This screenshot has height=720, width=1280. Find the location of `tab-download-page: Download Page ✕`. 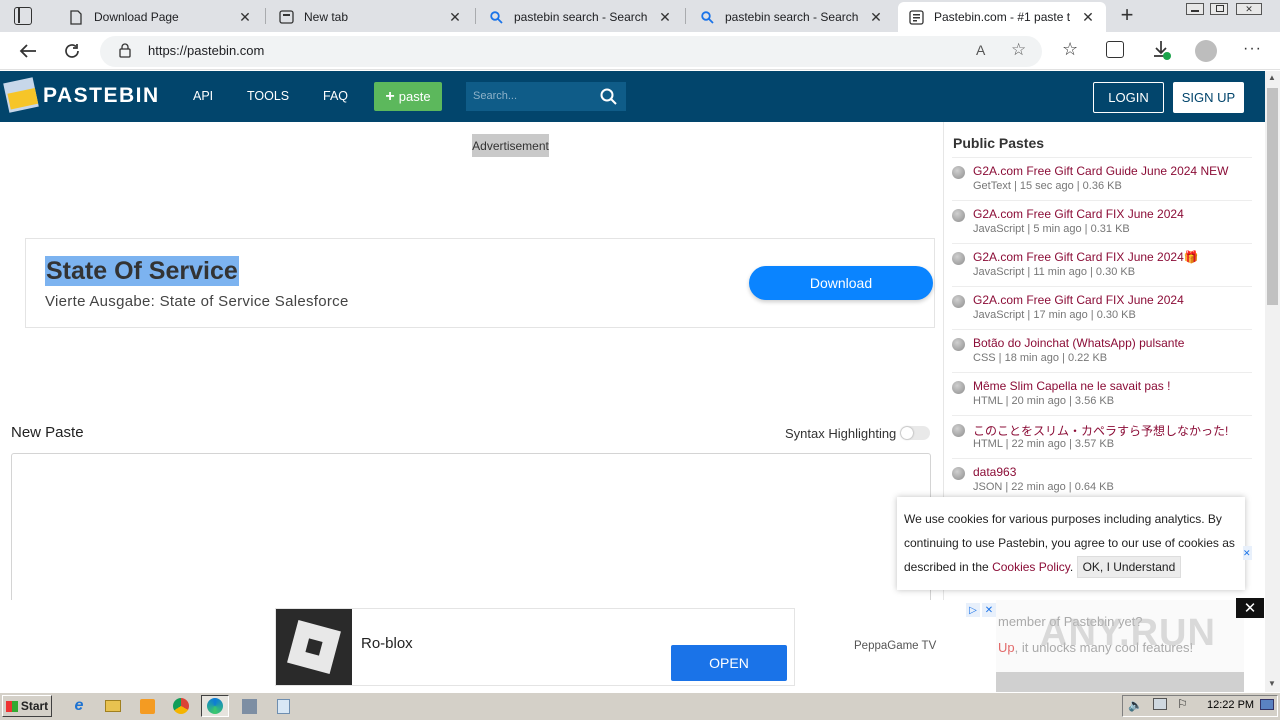

tab-download-page: Download Page ✕ is located at coordinates (160, 17).